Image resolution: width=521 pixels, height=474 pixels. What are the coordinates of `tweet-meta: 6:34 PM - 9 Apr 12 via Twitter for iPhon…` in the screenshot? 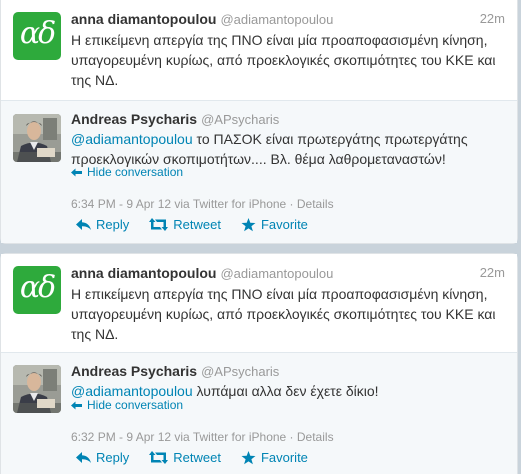 It's located at (202, 204).